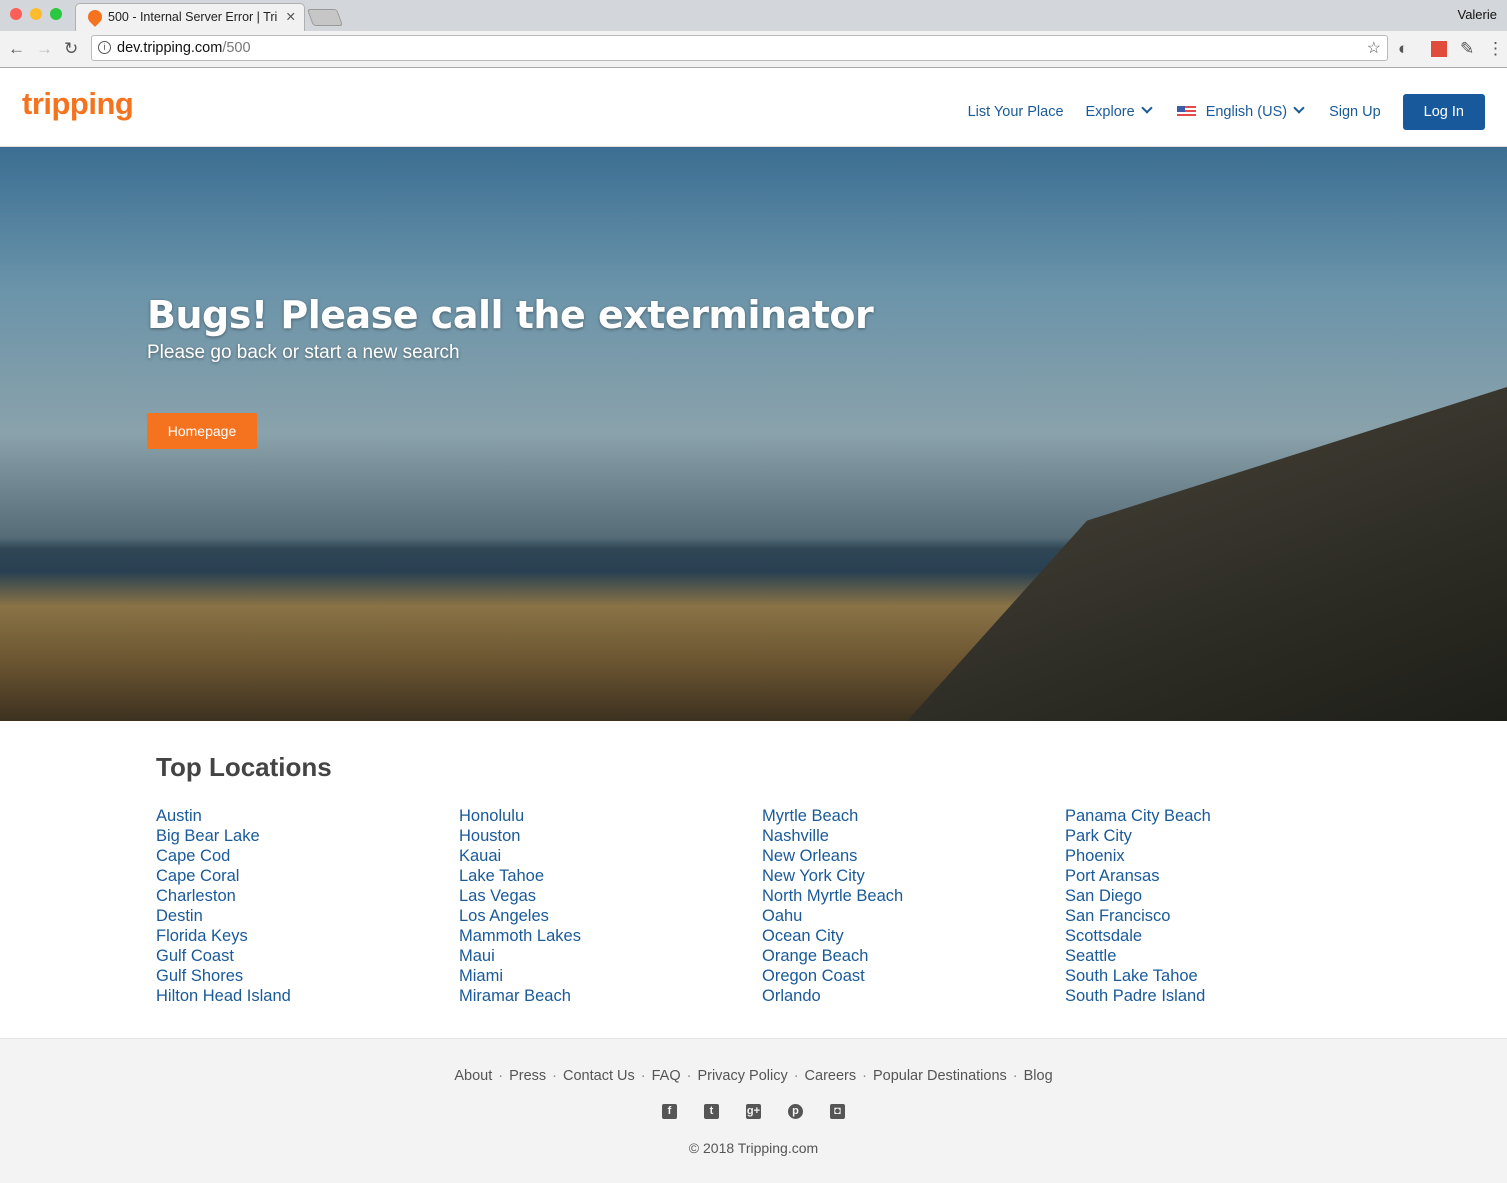 The height and width of the screenshot is (1183, 1507). I want to click on pinterest-icon: p, so click(795, 1111).